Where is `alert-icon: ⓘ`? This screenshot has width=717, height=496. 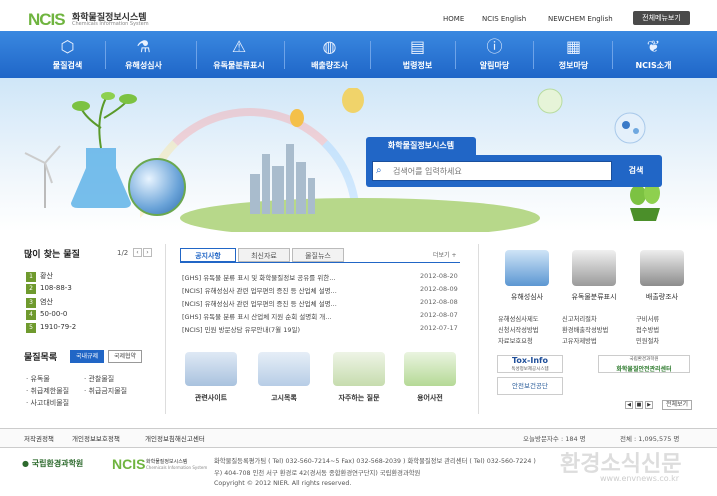 alert-icon: ⓘ is located at coordinates (494, 46).